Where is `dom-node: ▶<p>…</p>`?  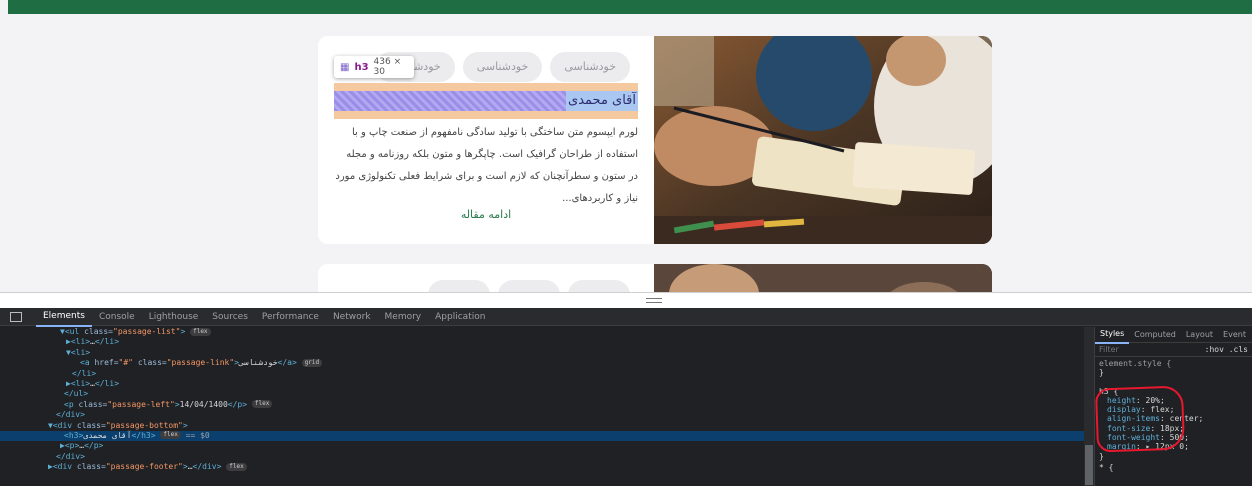 dom-node: ▶<p>…</p> is located at coordinates (542, 446).